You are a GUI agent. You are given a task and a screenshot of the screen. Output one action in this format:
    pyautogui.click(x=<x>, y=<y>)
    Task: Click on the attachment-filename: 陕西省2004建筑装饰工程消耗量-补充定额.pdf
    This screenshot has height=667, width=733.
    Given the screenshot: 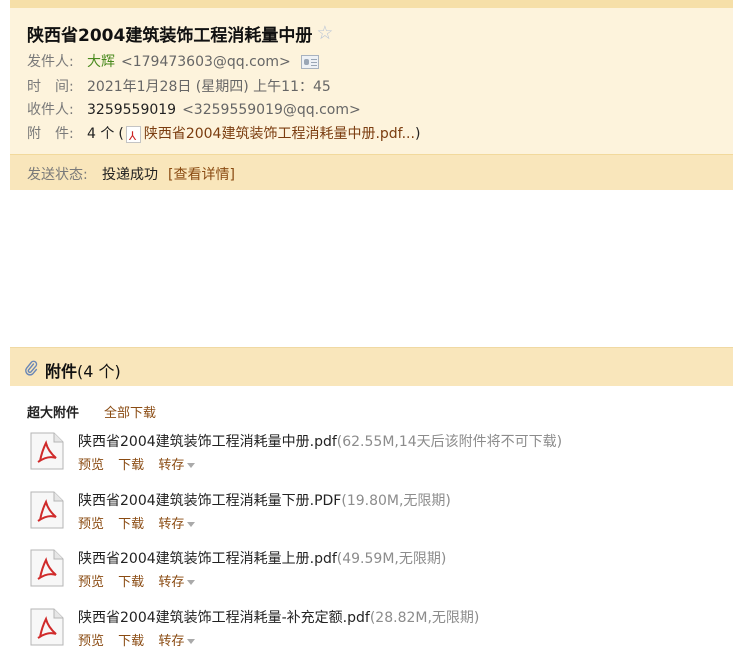 What is the action you would take?
    pyautogui.click(x=224, y=618)
    